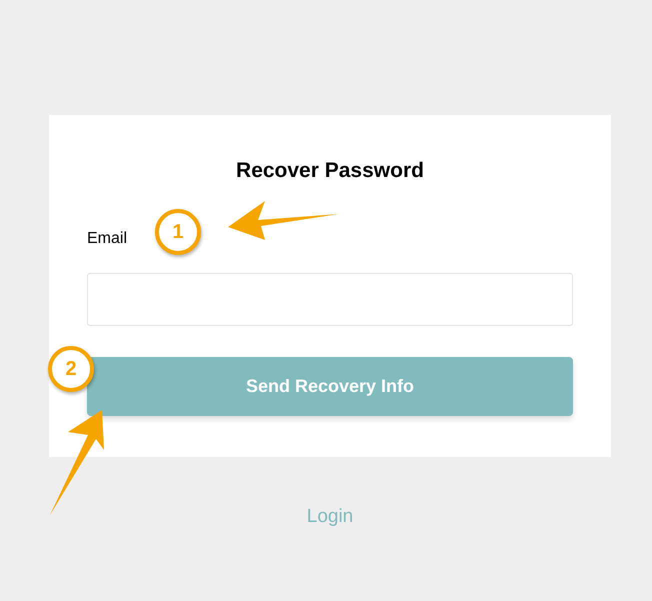 The width and height of the screenshot is (652, 601). Describe the element at coordinates (330, 171) in the screenshot. I see `form-title: Recover Password` at that location.